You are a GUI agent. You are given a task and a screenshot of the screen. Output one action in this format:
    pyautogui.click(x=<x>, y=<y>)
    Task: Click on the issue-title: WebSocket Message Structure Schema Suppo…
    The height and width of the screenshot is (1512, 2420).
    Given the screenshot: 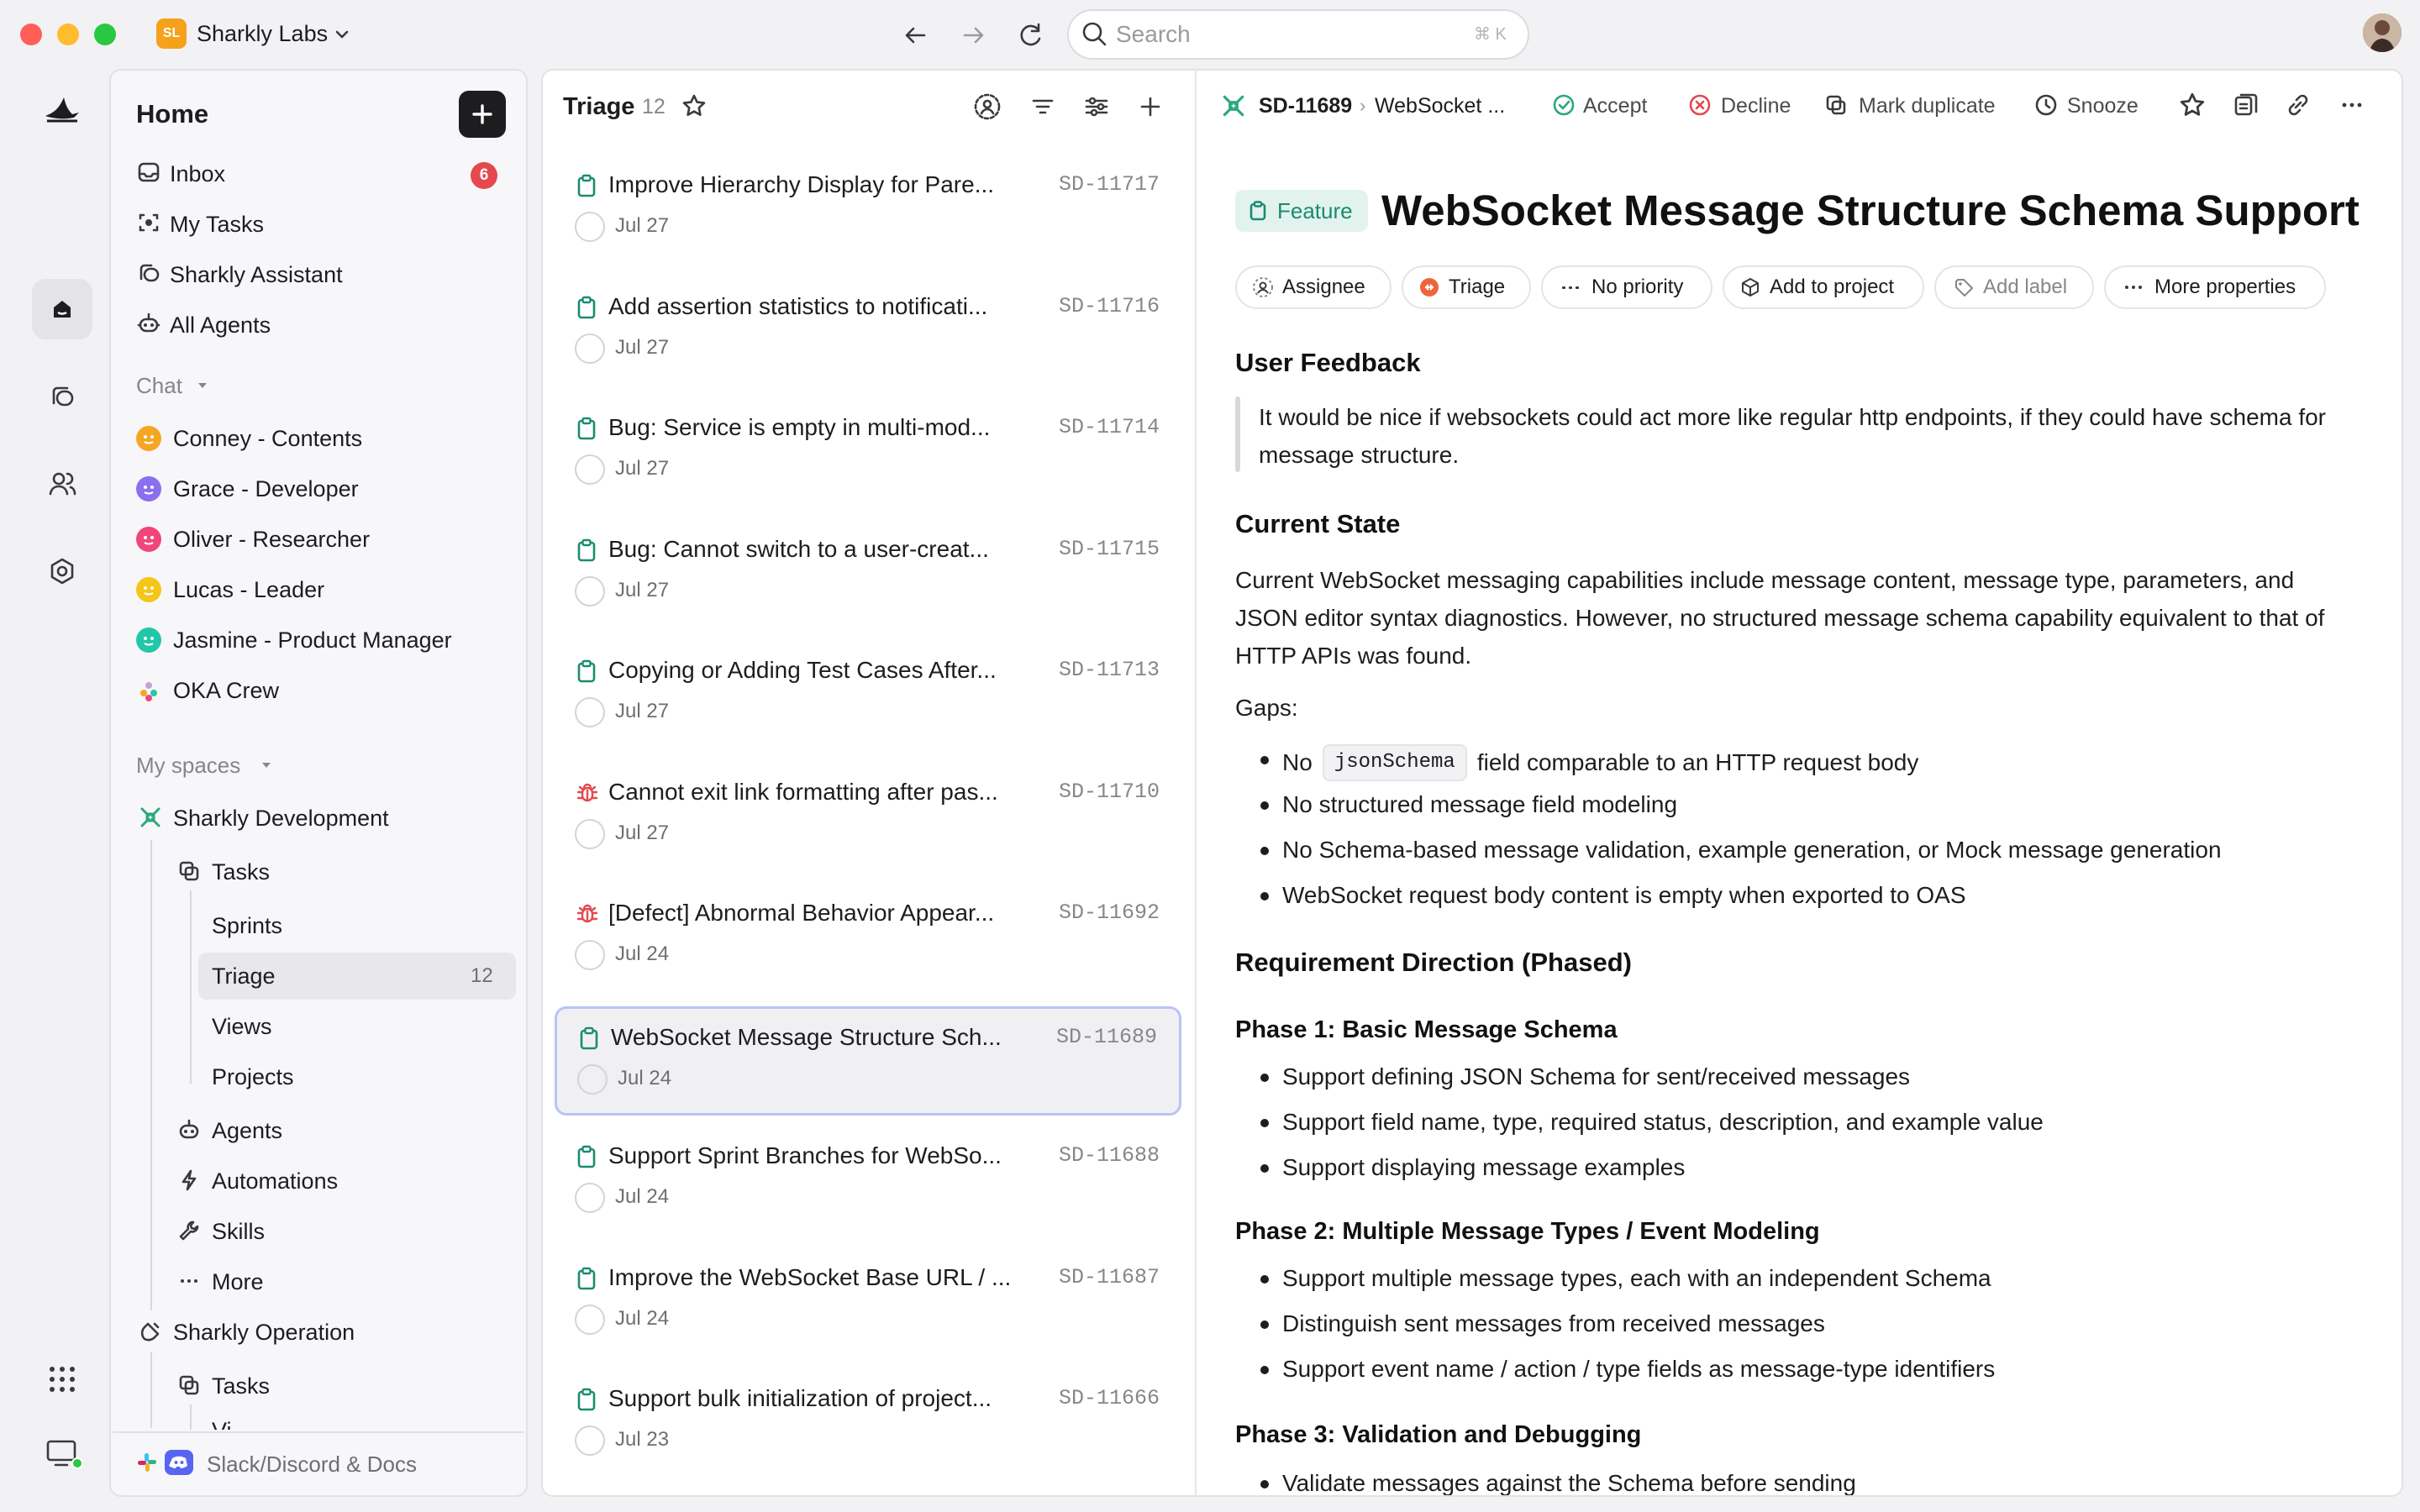 What is the action you would take?
    pyautogui.click(x=1870, y=211)
    